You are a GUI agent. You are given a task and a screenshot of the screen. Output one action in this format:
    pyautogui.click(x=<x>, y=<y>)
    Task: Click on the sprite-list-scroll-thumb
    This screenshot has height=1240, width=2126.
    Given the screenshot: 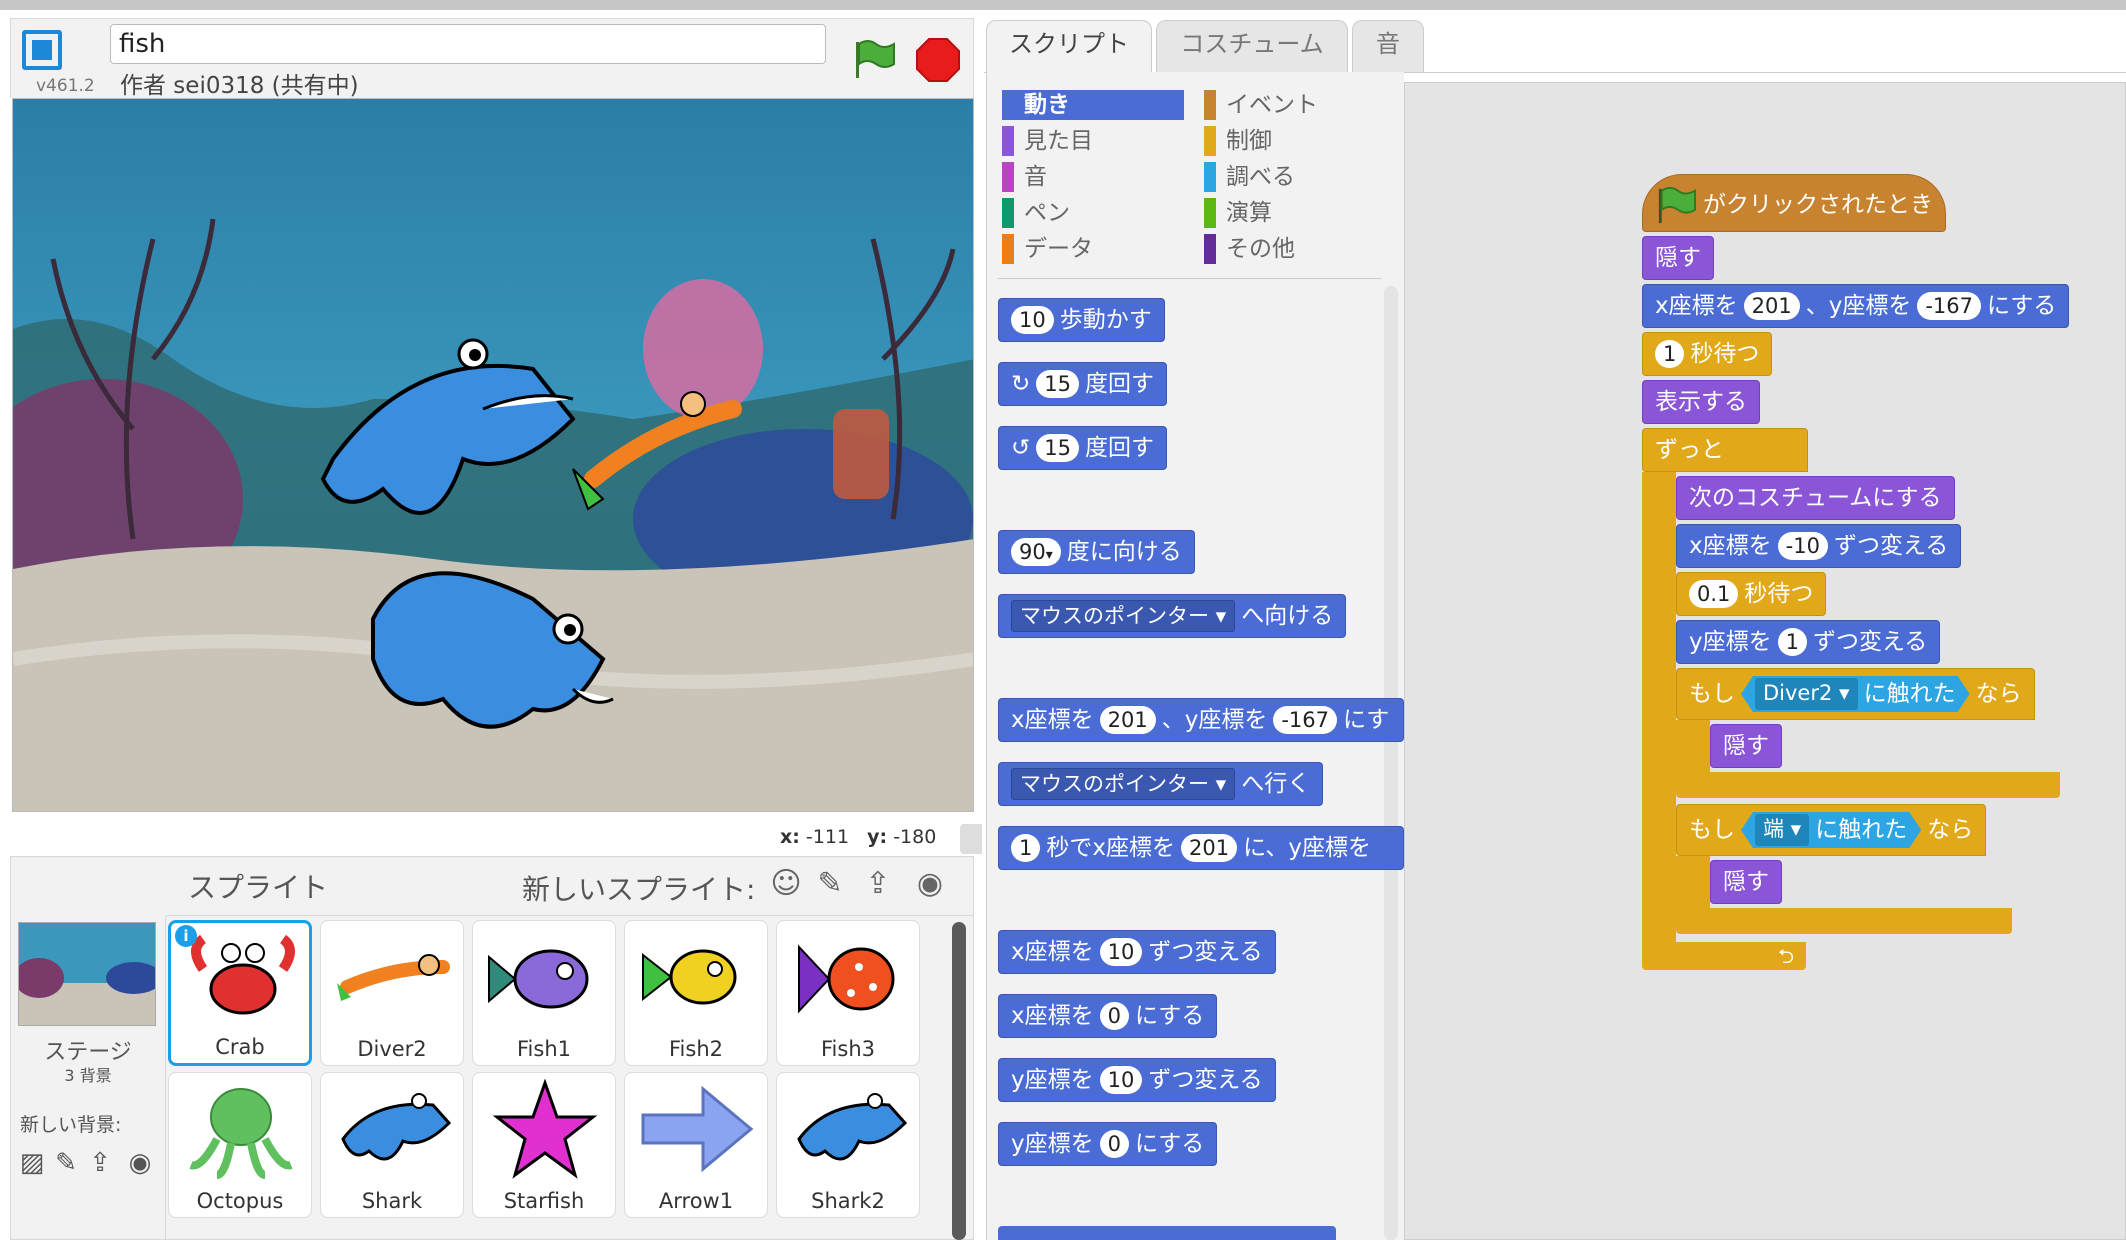 What is the action you would take?
    pyautogui.click(x=959, y=1081)
    